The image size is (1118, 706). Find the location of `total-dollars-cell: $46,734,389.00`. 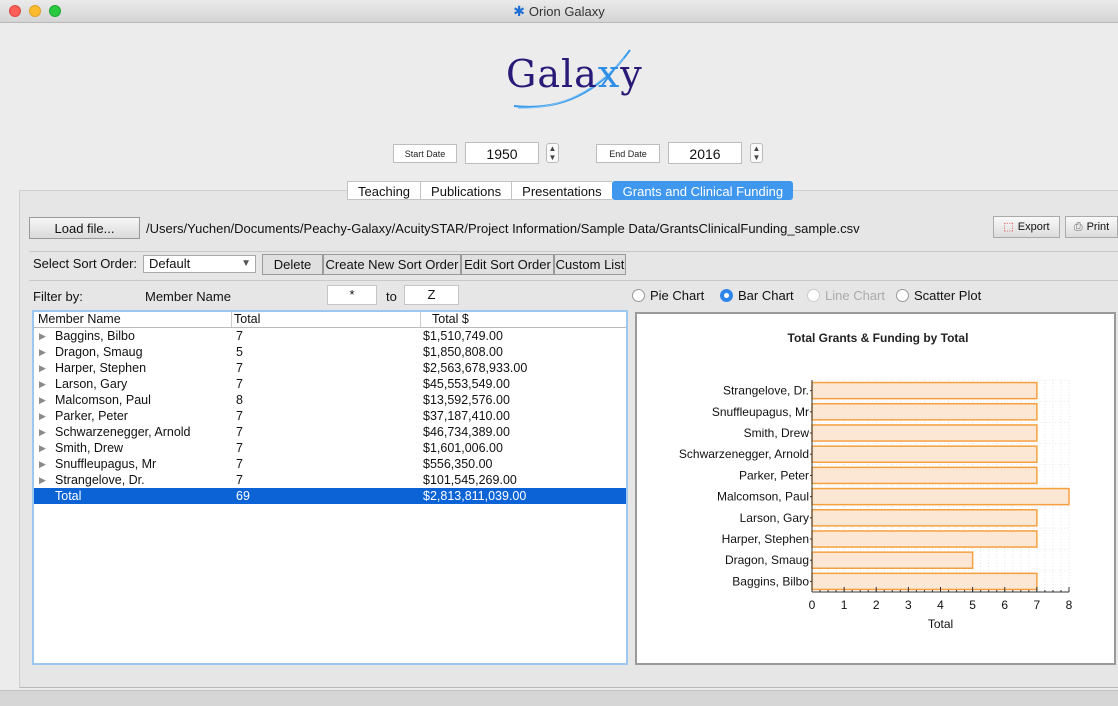

total-dollars-cell: $46,734,389.00 is located at coordinates (466, 432).